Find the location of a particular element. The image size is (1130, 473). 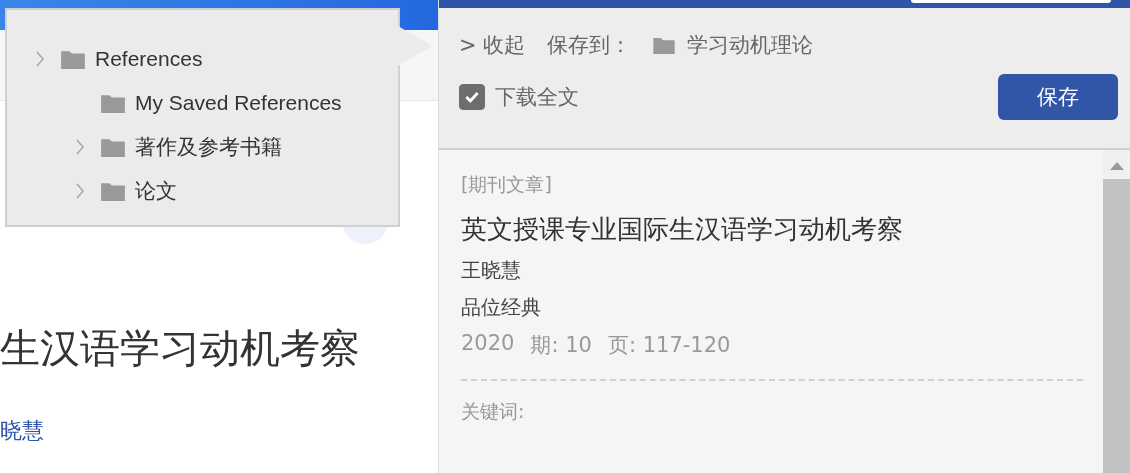

record-meta: 2020 is located at coordinates (488, 344).